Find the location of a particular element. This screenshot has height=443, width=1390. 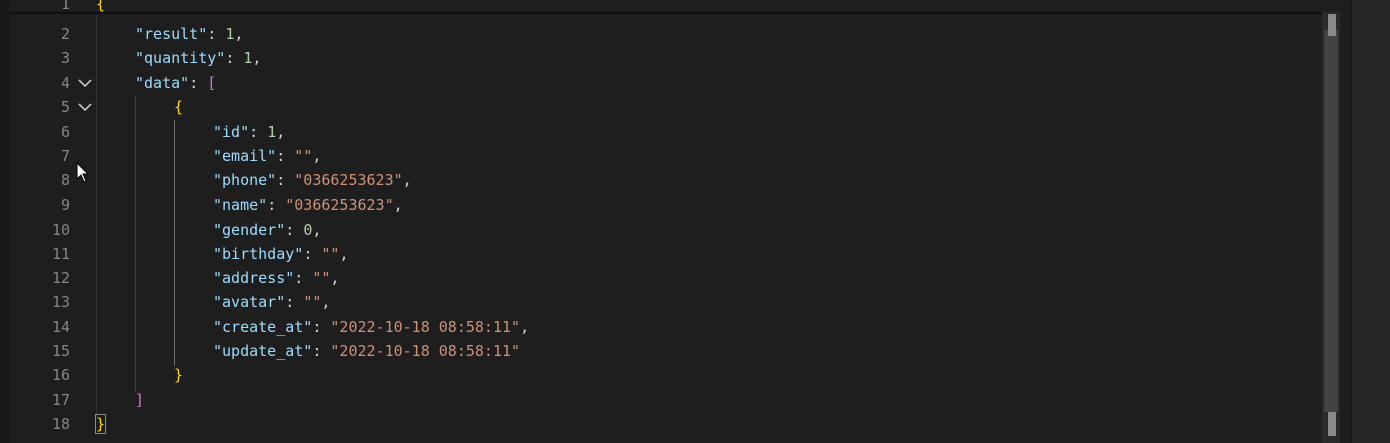

code-text: ] is located at coordinates (139, 400).